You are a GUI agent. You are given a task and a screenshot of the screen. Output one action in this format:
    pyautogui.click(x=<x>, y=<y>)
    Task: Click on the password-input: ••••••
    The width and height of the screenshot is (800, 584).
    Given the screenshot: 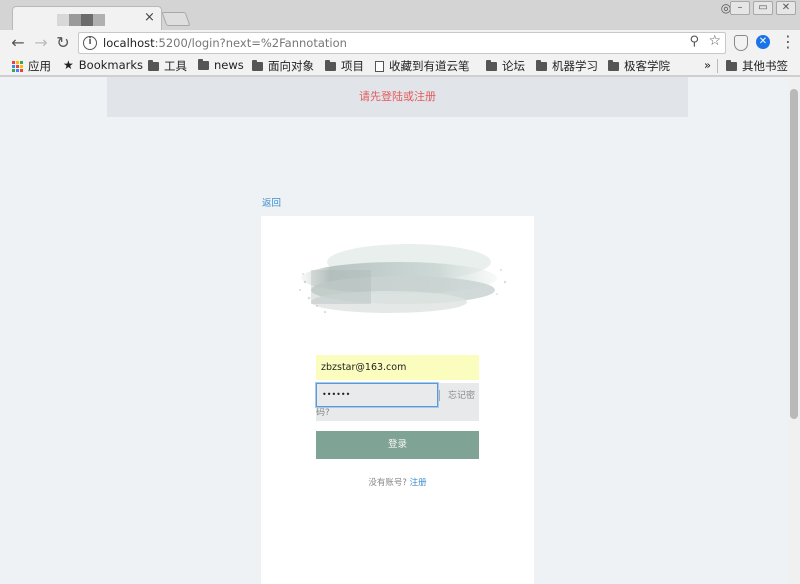 What is the action you would take?
    pyautogui.click(x=377, y=395)
    